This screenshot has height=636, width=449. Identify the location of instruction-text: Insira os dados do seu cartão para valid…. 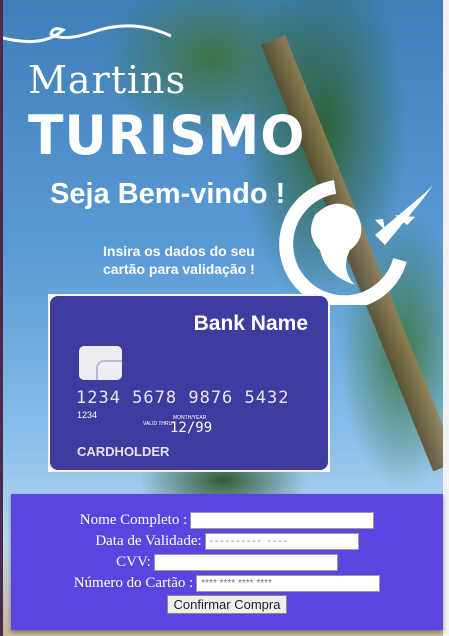
(179, 260).